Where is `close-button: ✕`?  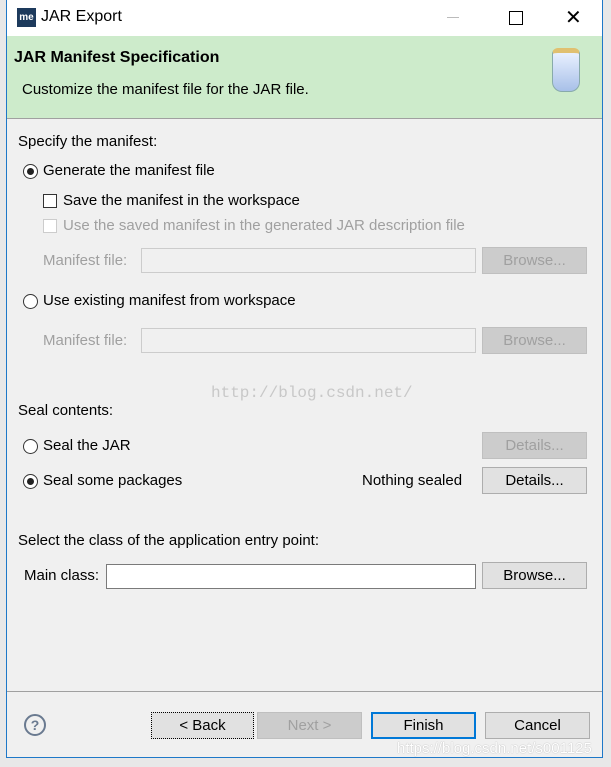
close-button: ✕ is located at coordinates (573, 17).